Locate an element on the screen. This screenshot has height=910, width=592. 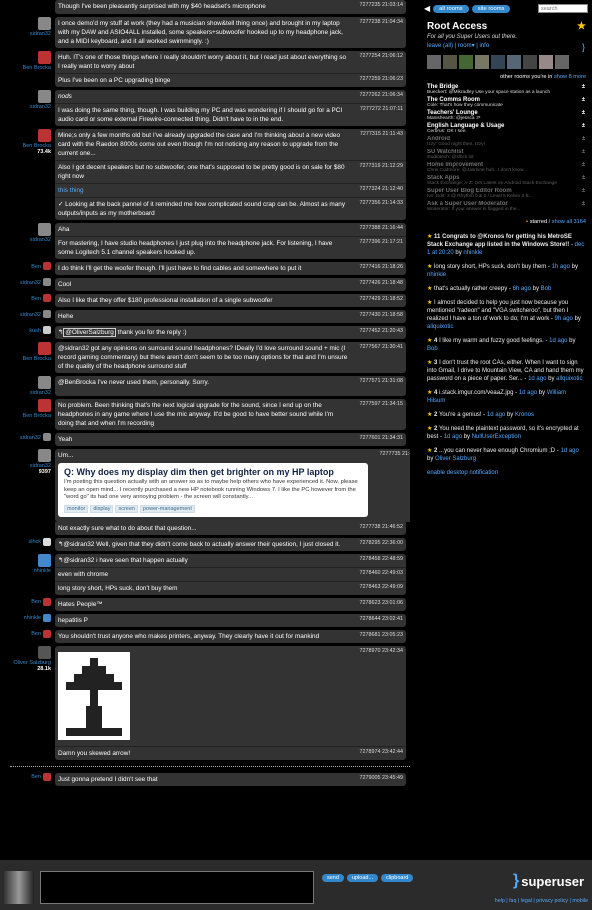
starred-author: allquixotic is located at coordinates (569, 379).